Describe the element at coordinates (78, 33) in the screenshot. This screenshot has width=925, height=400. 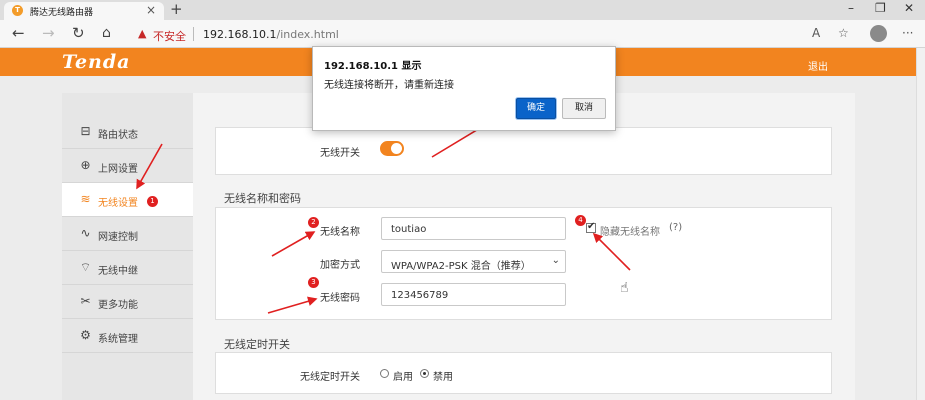
I see `reload-icon: ↻` at that location.